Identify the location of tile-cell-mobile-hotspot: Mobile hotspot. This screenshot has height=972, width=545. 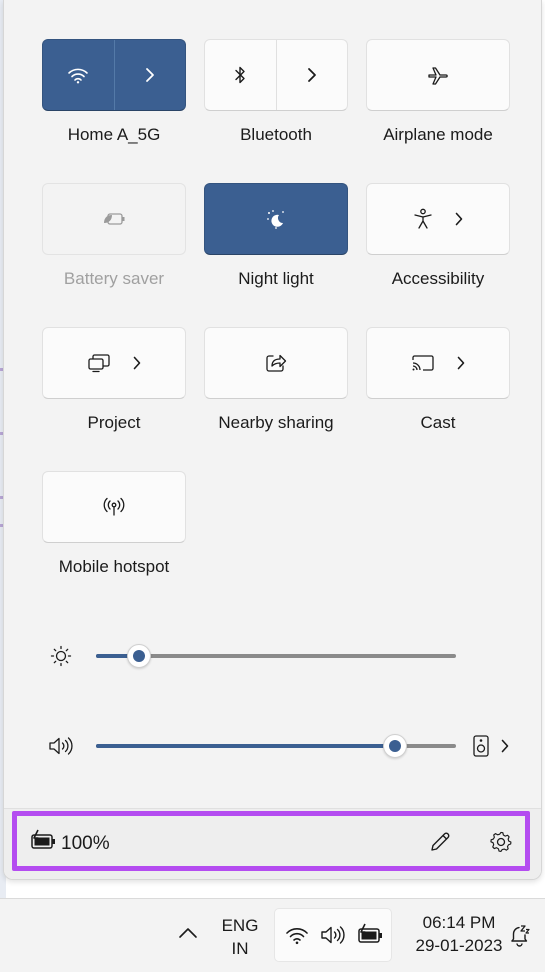
(114, 526).